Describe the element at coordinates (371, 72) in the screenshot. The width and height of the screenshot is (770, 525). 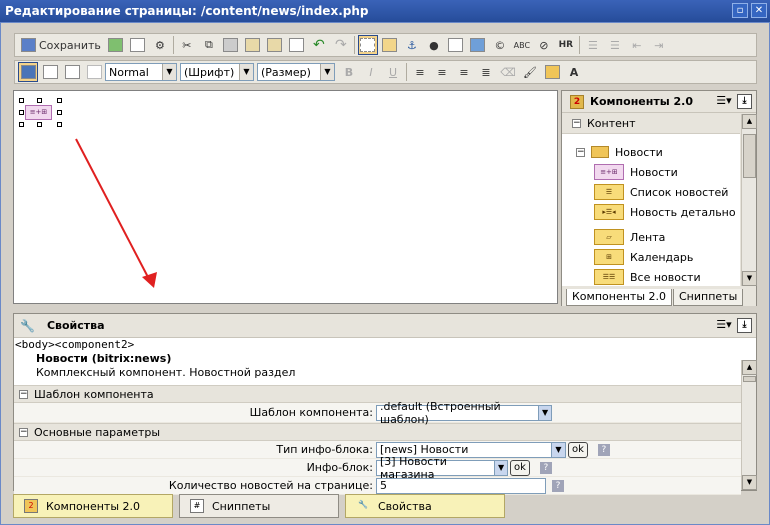
I see `italic-button: I` at that location.